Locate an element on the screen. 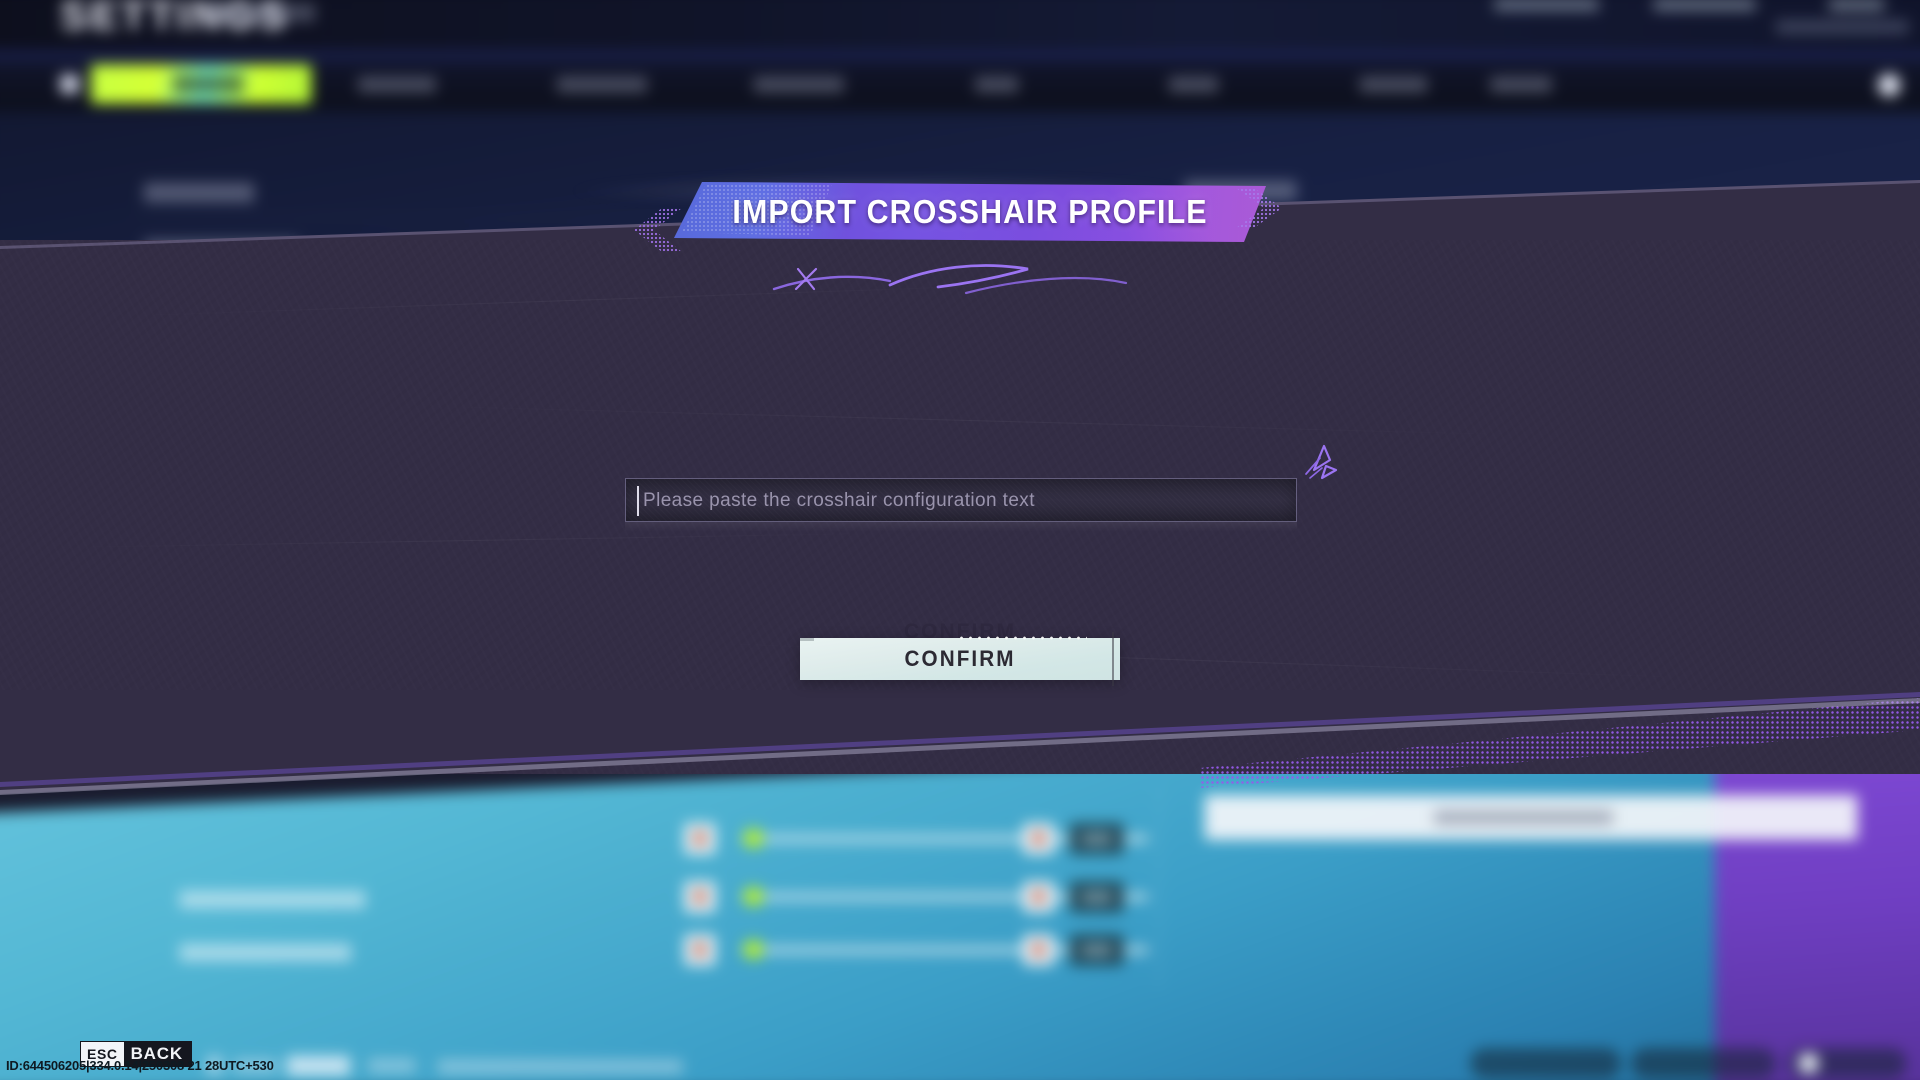 This screenshot has height=1080, width=1920. confirm-button-edge-tick is located at coordinates (1113, 659).